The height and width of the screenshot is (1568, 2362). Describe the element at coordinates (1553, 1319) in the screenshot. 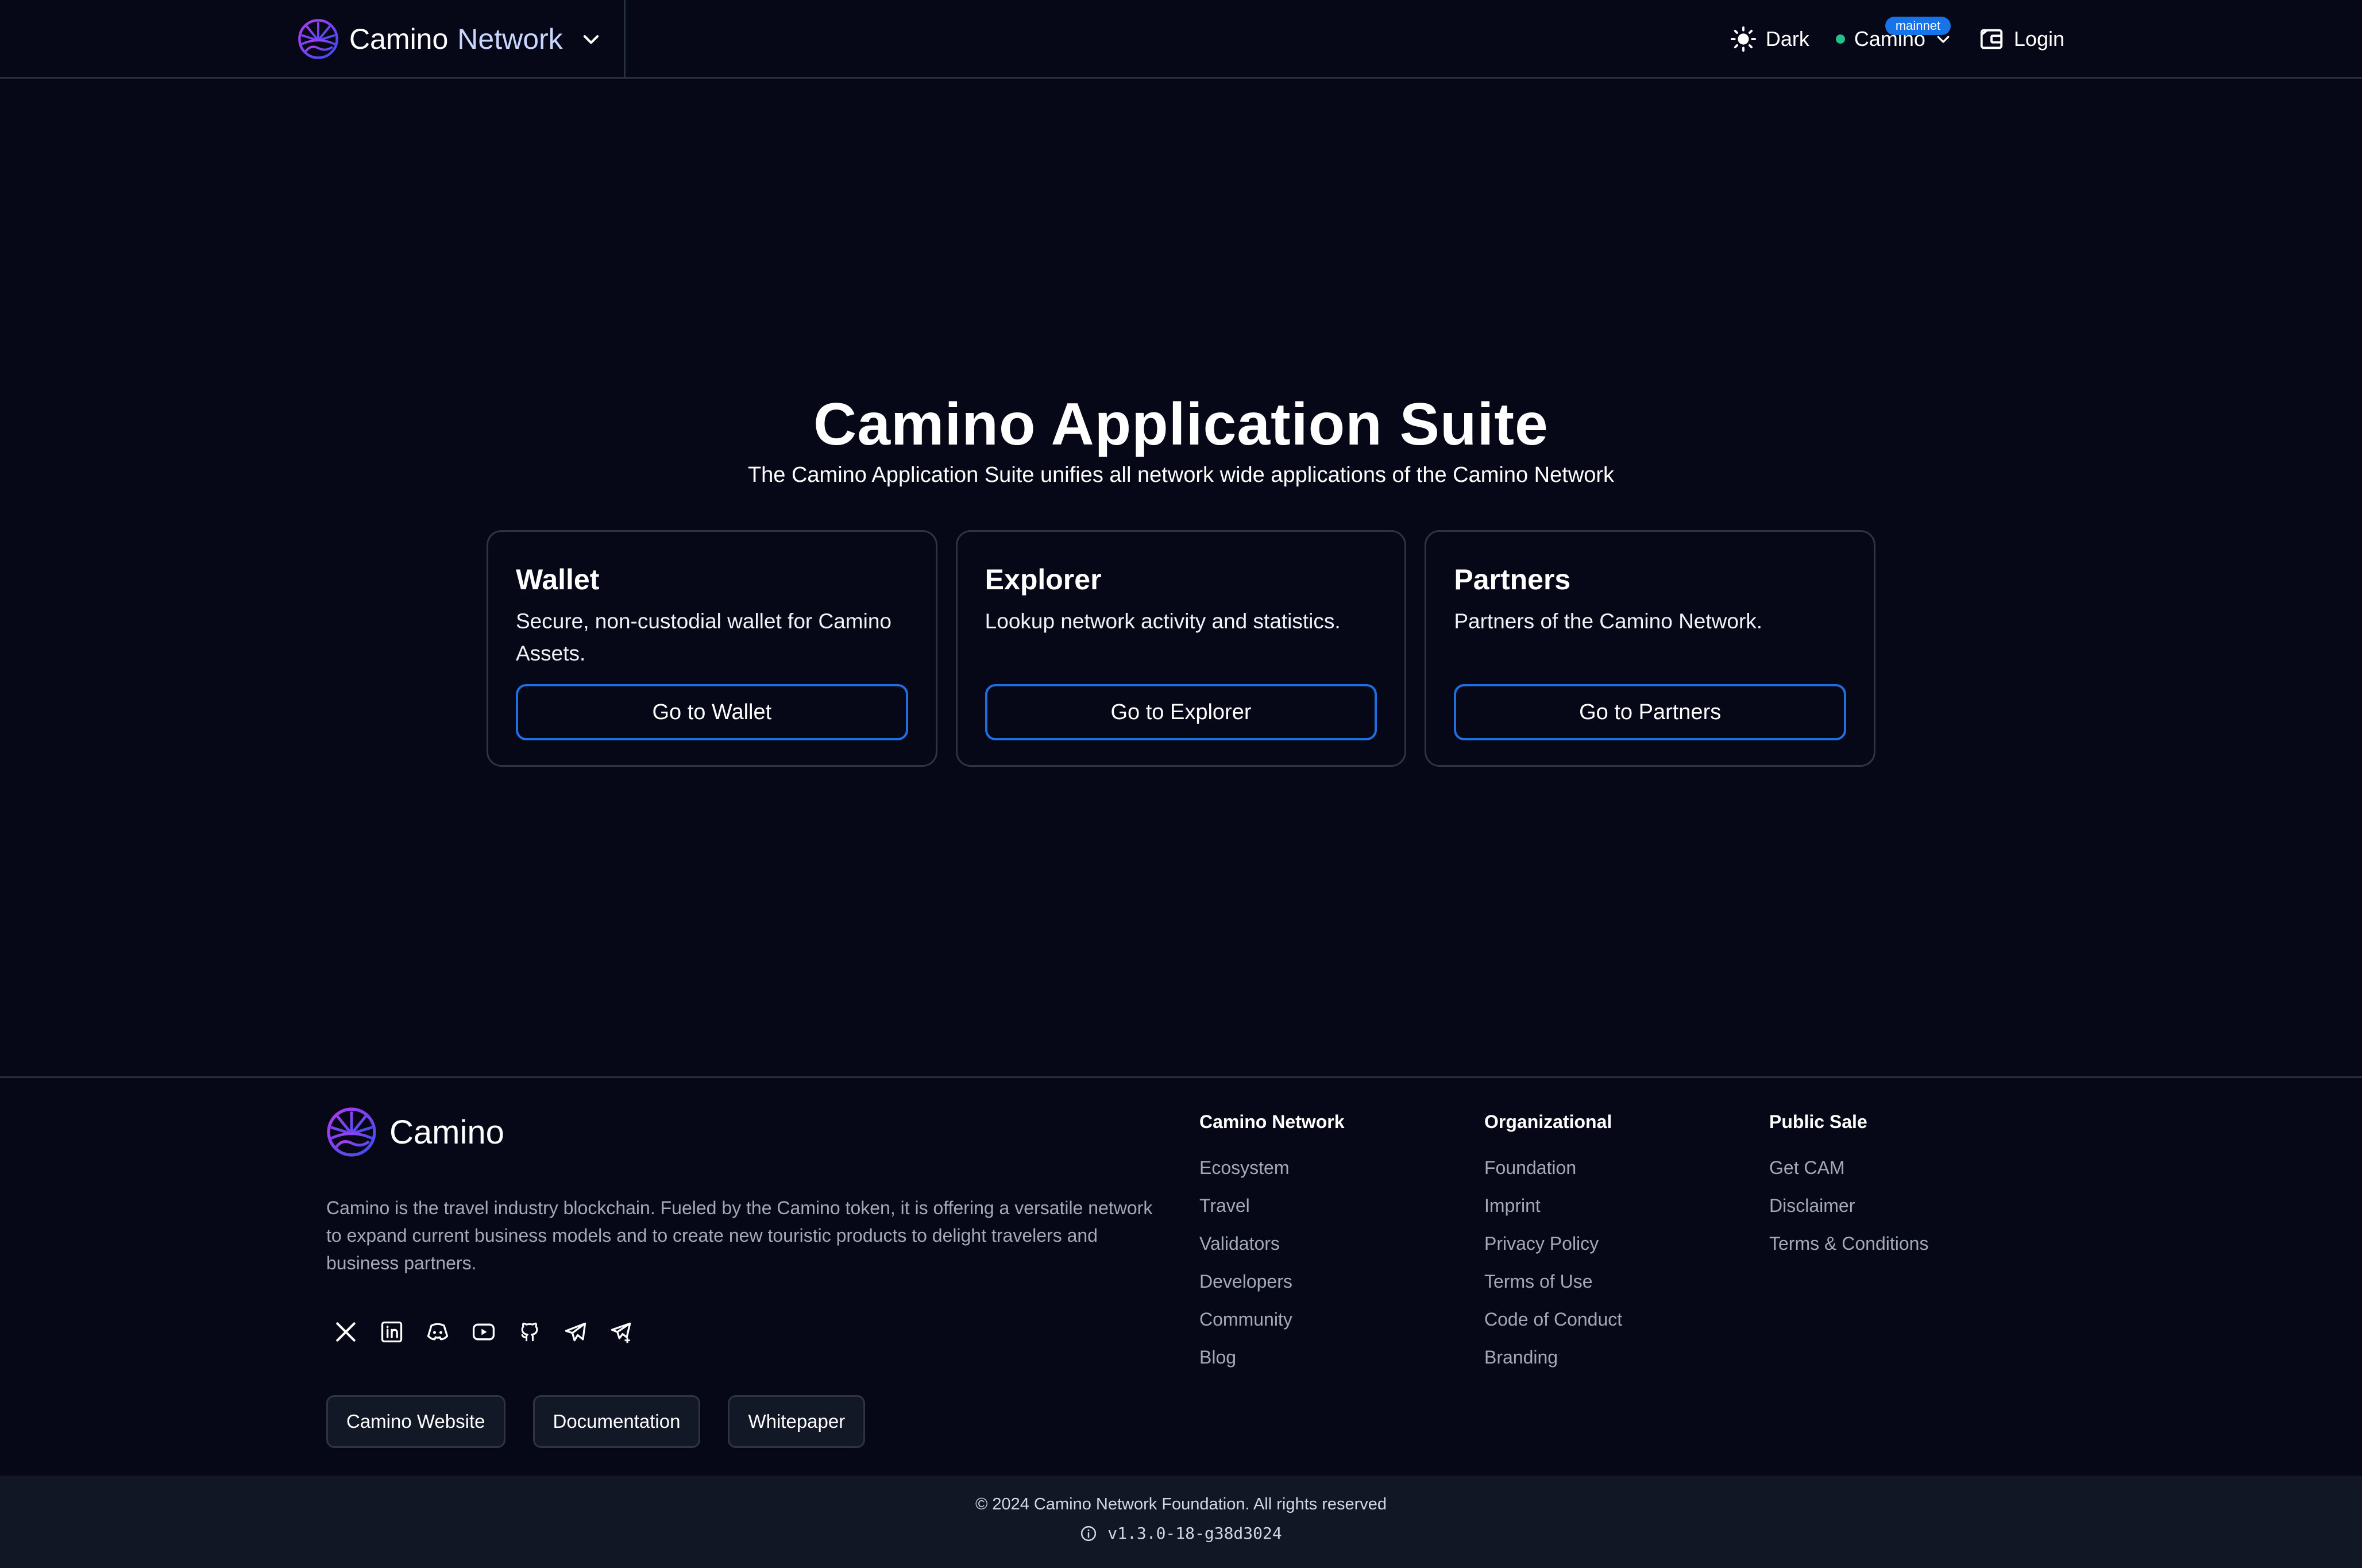

I see `footer-link-code-of-conduct: Code of Conduct` at that location.